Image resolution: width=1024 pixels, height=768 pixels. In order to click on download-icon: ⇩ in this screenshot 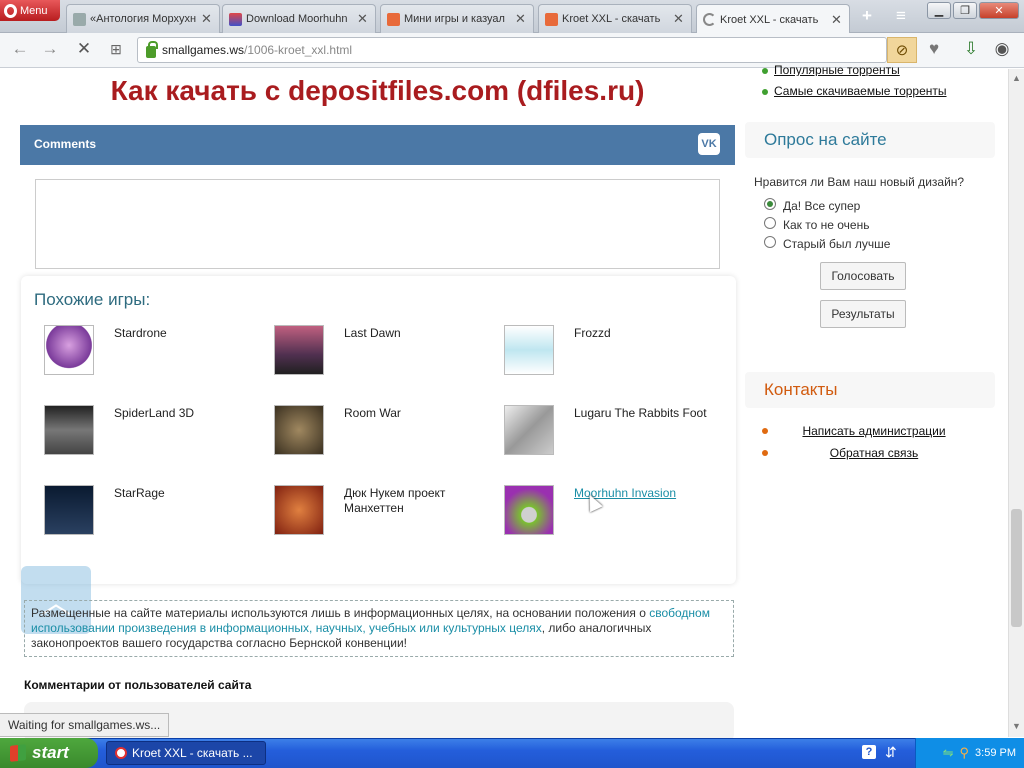, I will do `click(971, 49)`.